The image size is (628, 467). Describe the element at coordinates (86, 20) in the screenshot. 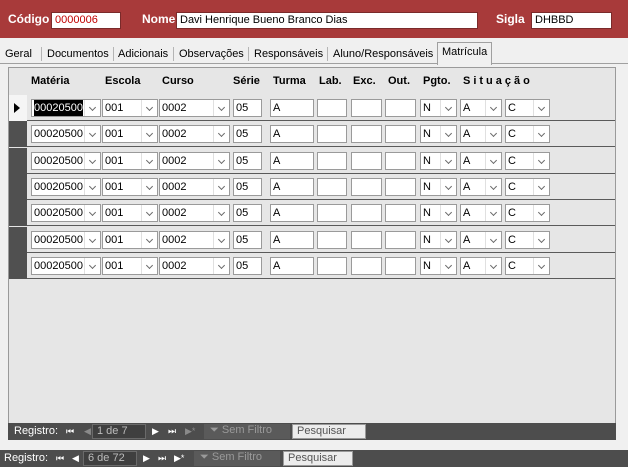

I see `codigo-field: 0000006` at that location.